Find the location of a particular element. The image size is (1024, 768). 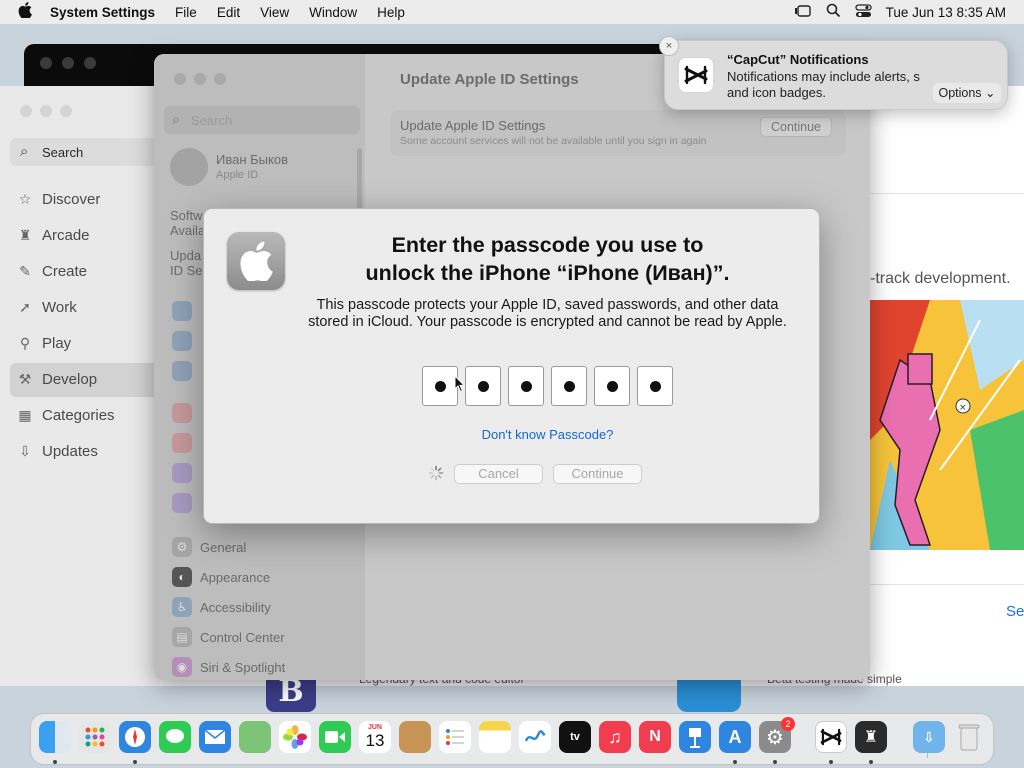

user-name: Иван Быков is located at coordinates (252, 159).